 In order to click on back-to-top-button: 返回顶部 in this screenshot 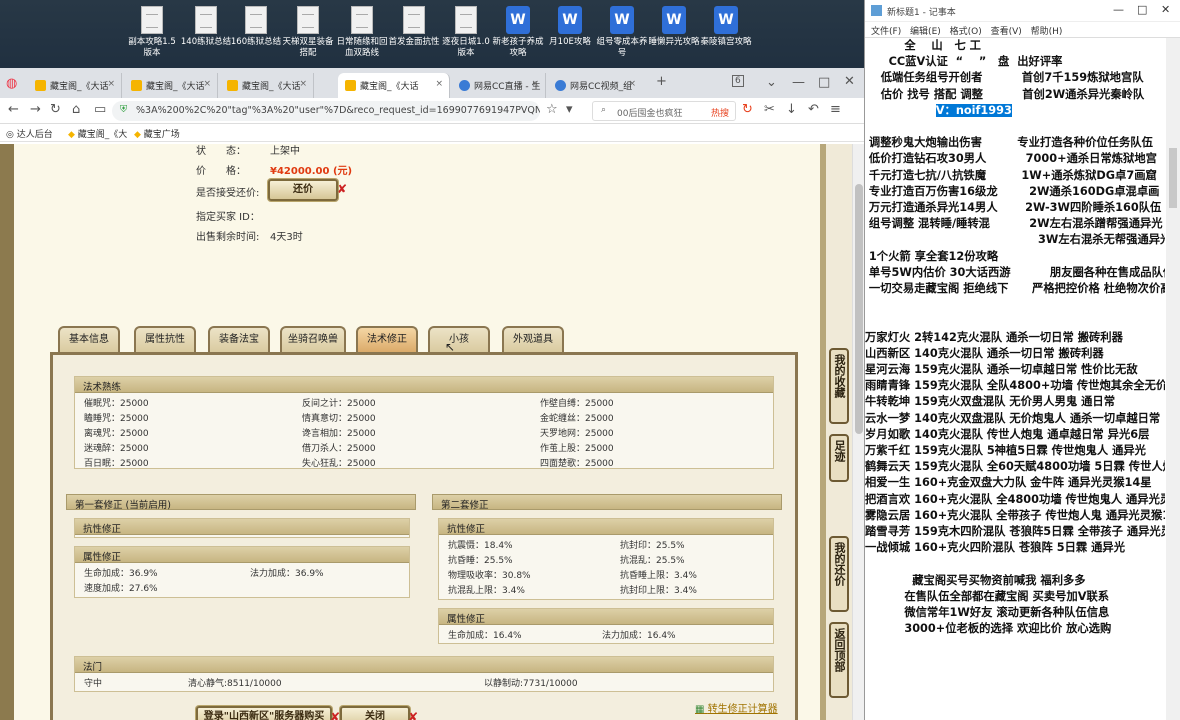, I will do `click(839, 660)`.